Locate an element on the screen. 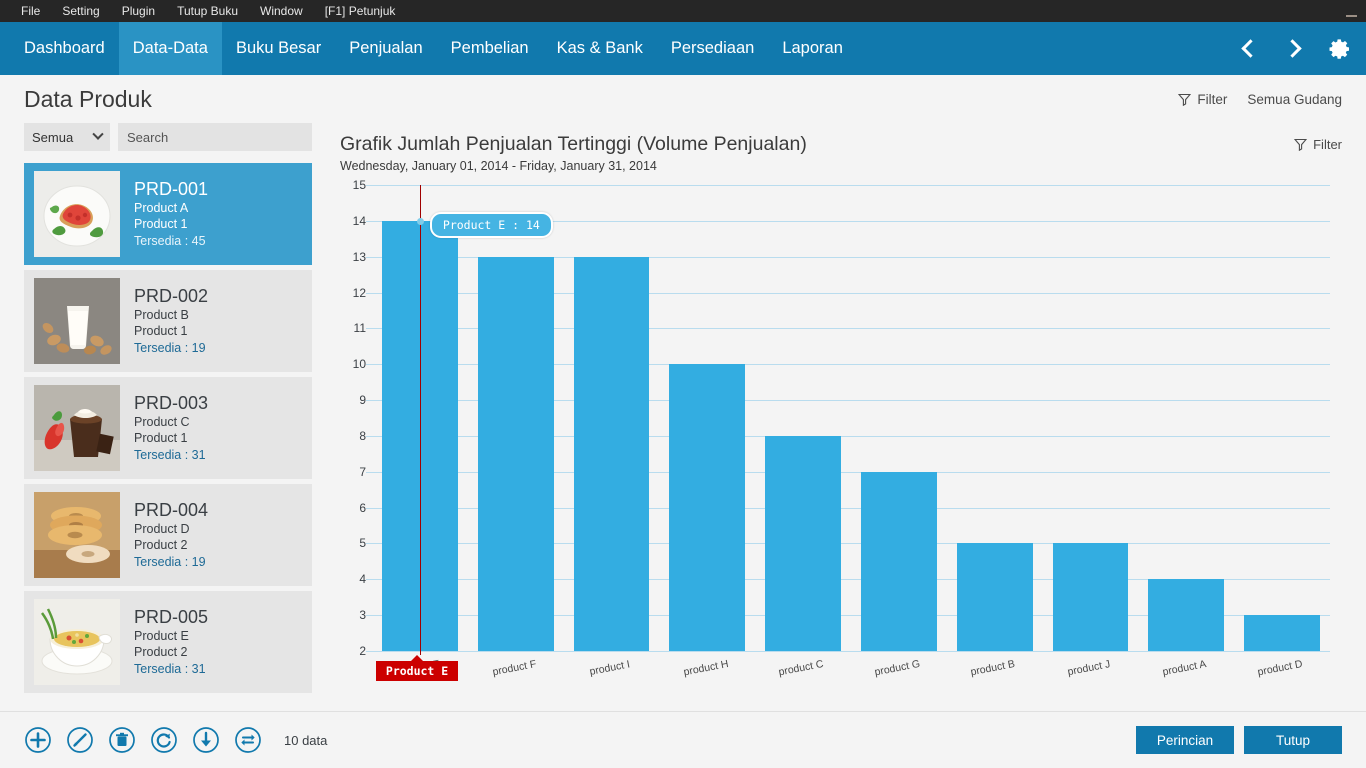 This screenshot has height=768, width=1366. search-input is located at coordinates (215, 137).